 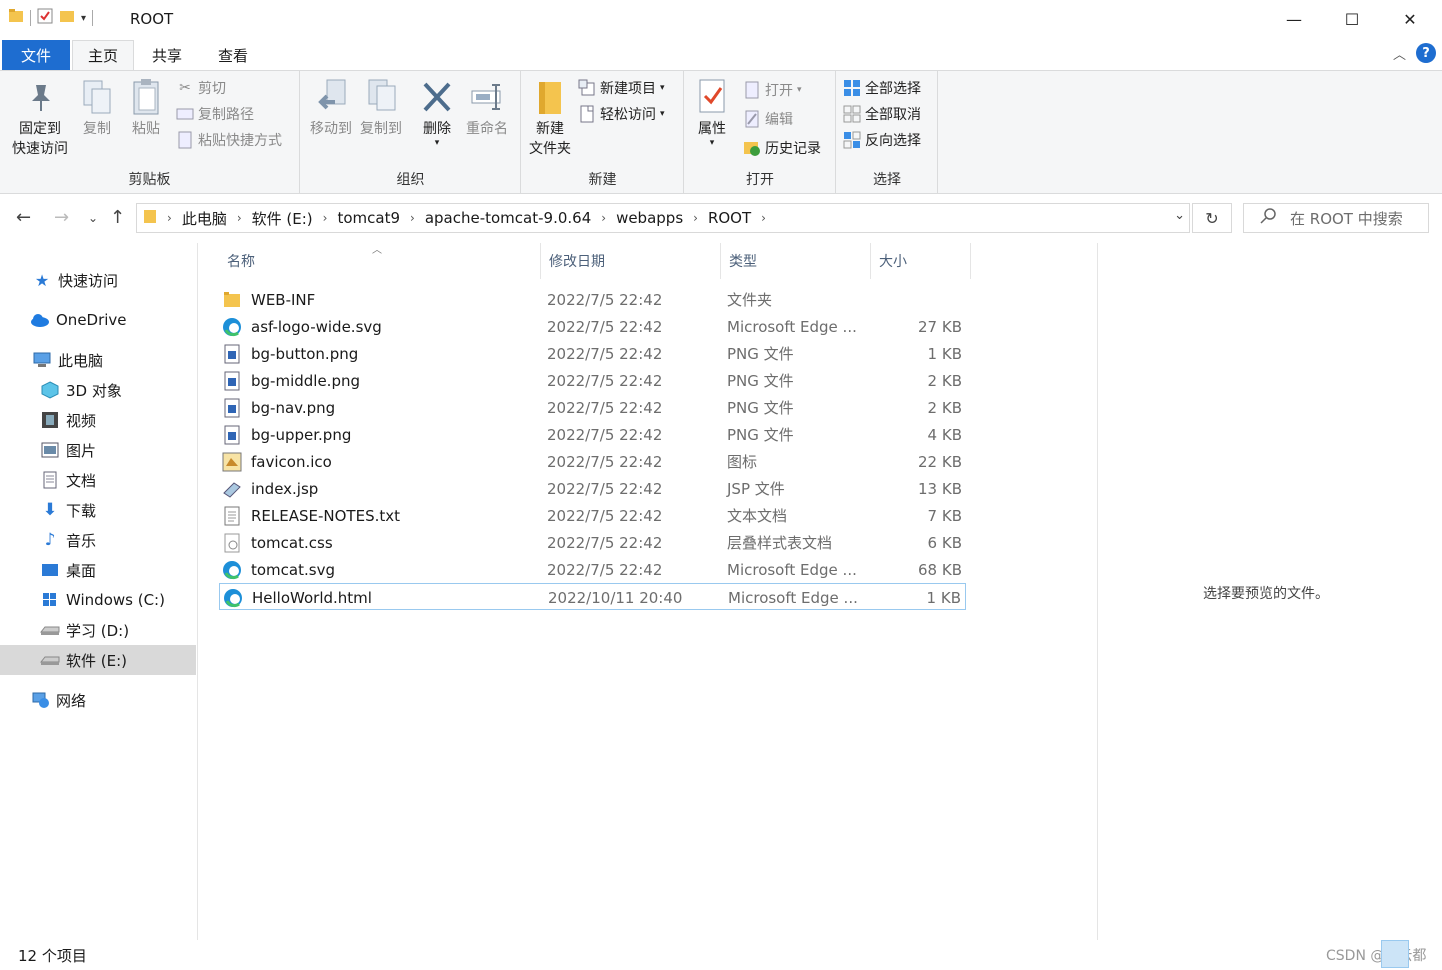 What do you see at coordinates (882, 114) in the screenshot?
I see `select-none-button: 全部取消` at bounding box center [882, 114].